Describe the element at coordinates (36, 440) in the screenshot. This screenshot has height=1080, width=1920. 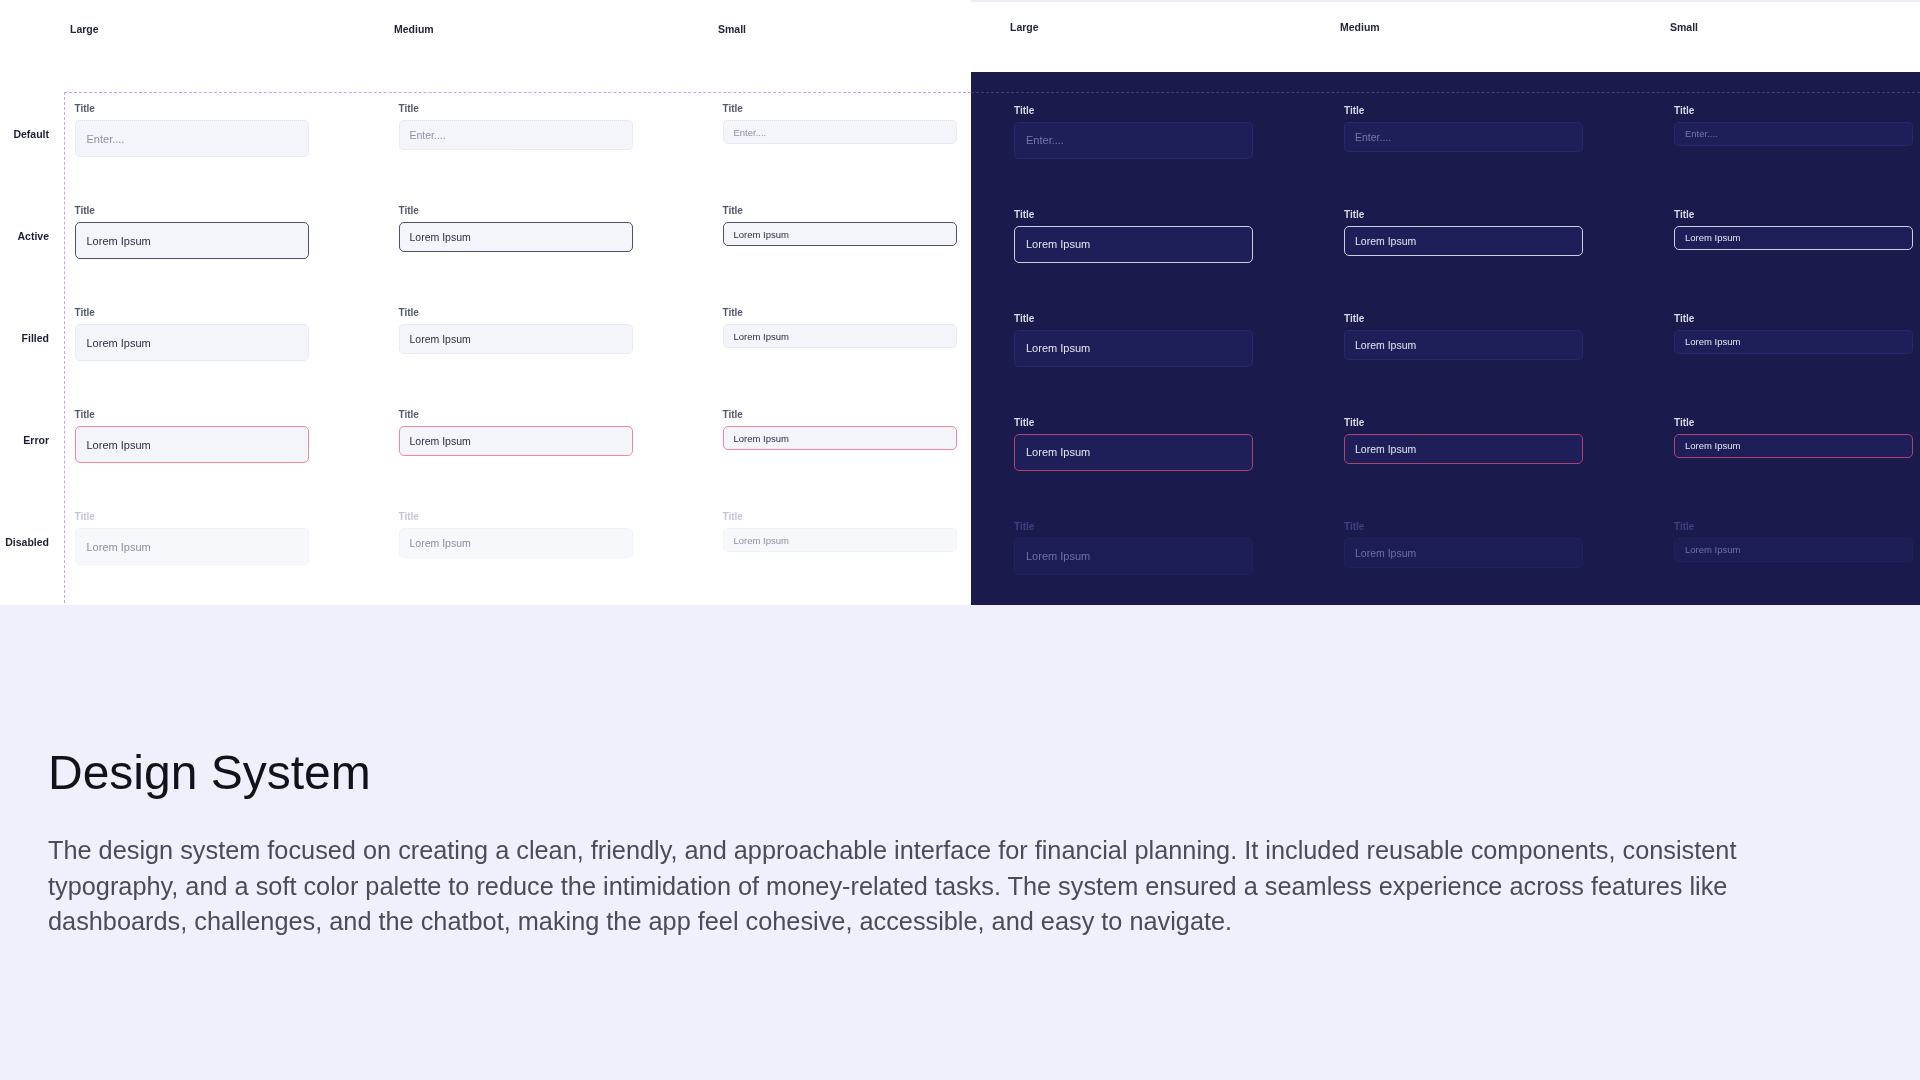
I see `row-label: Error` at that location.